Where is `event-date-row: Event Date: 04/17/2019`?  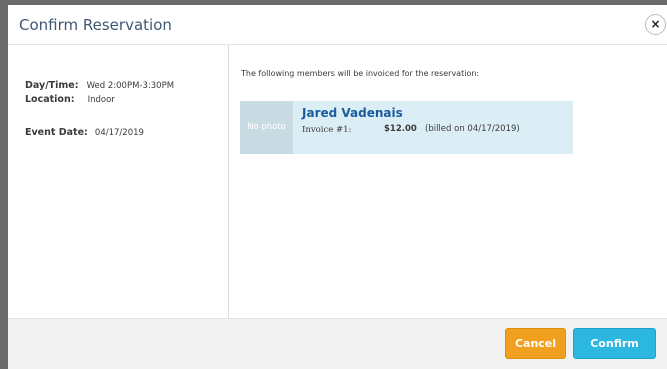 event-date-row: Event Date: 04/17/2019 is located at coordinates (84, 129).